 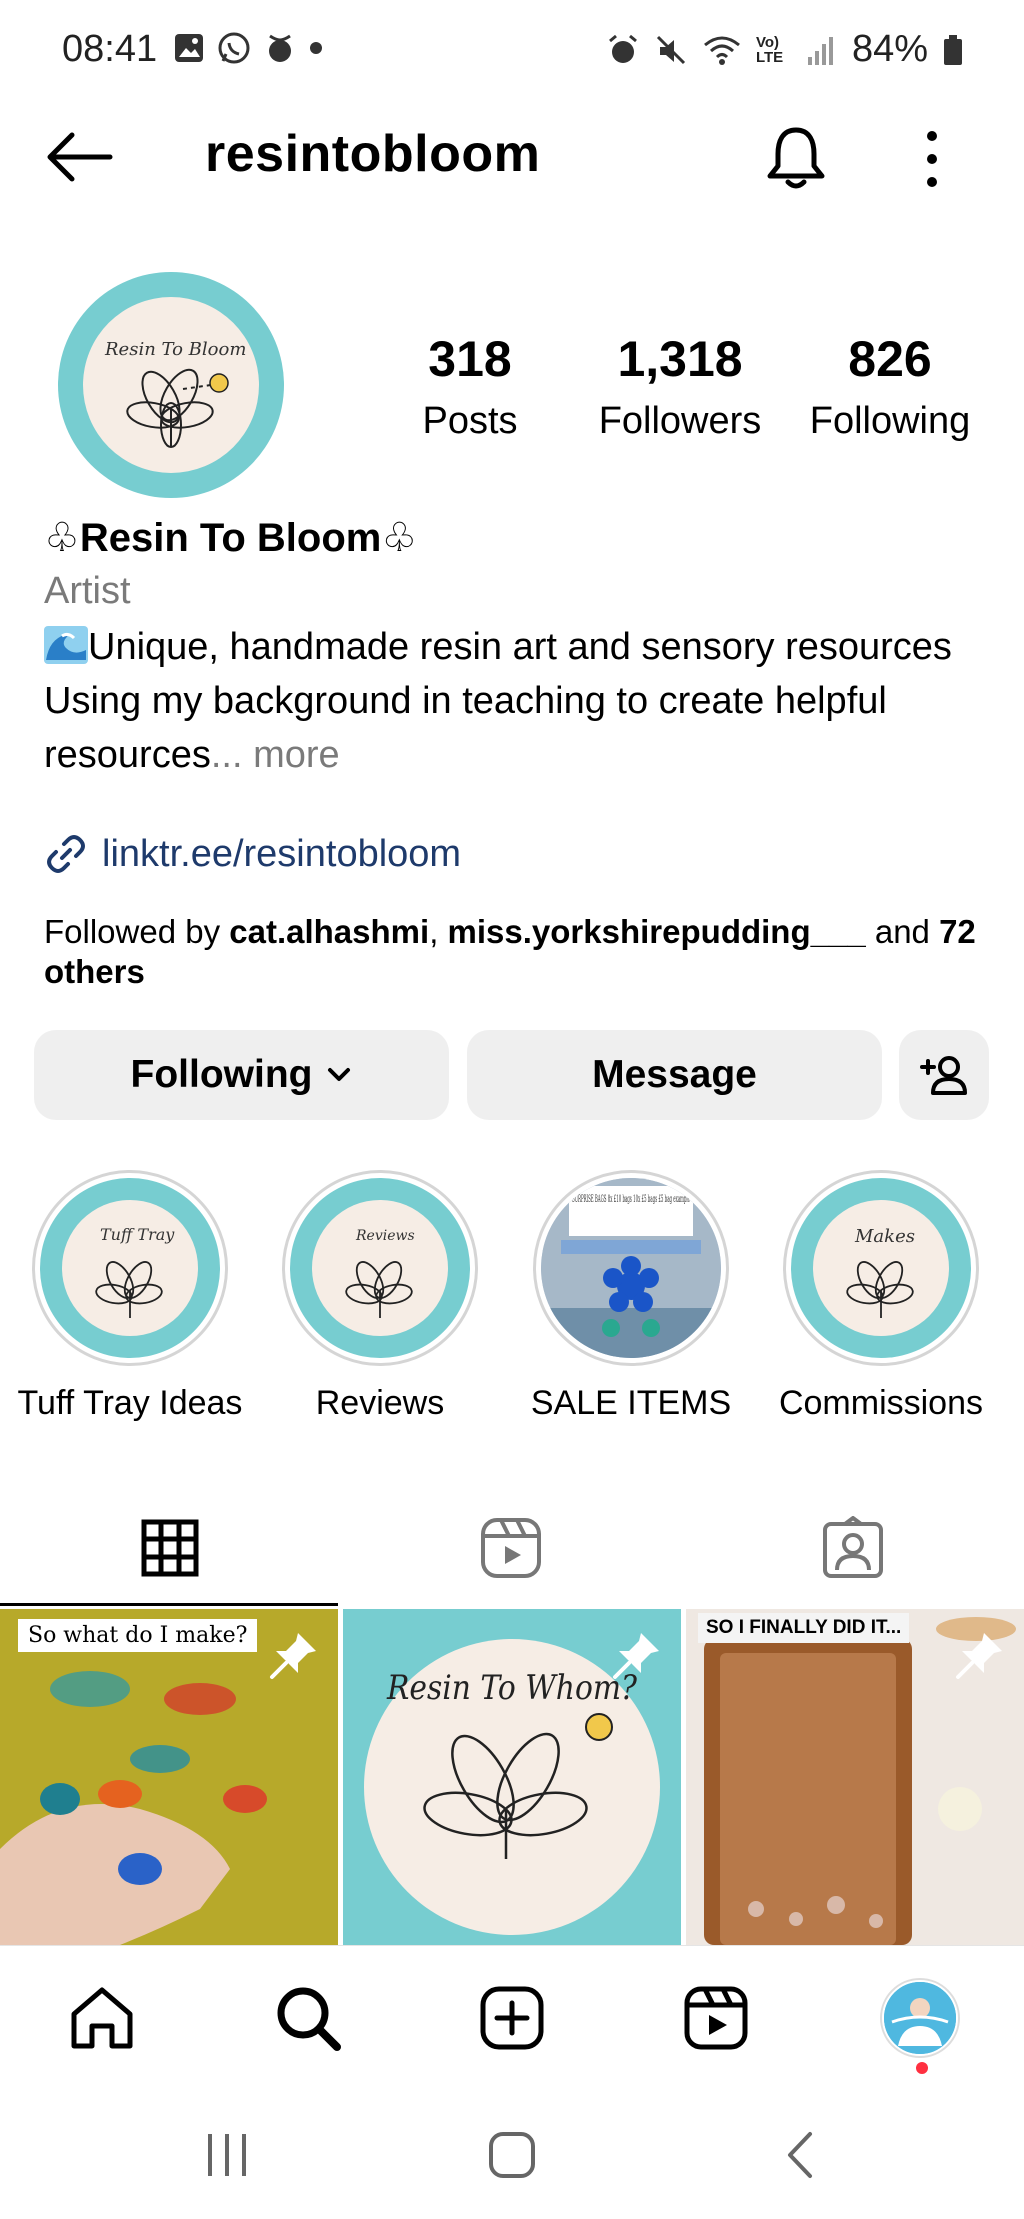 I want to click on profile-link: linktr.ee/resintobloom, so click(x=252, y=854).